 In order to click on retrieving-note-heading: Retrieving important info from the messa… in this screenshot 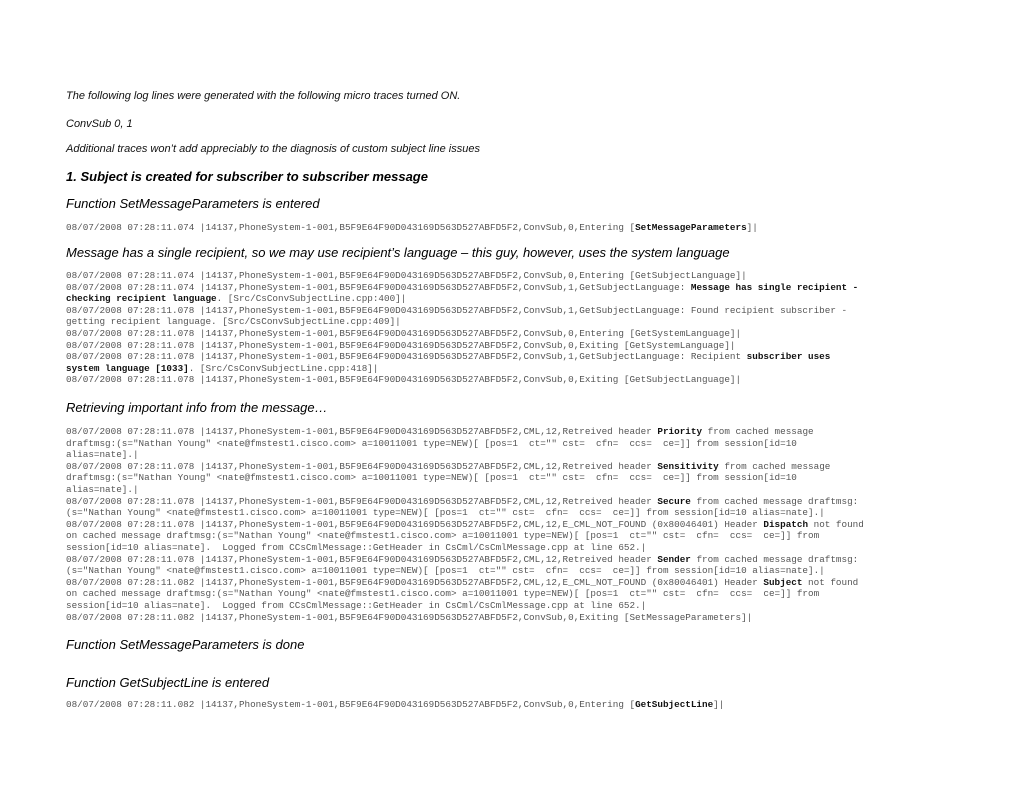, I will do `click(197, 407)`.